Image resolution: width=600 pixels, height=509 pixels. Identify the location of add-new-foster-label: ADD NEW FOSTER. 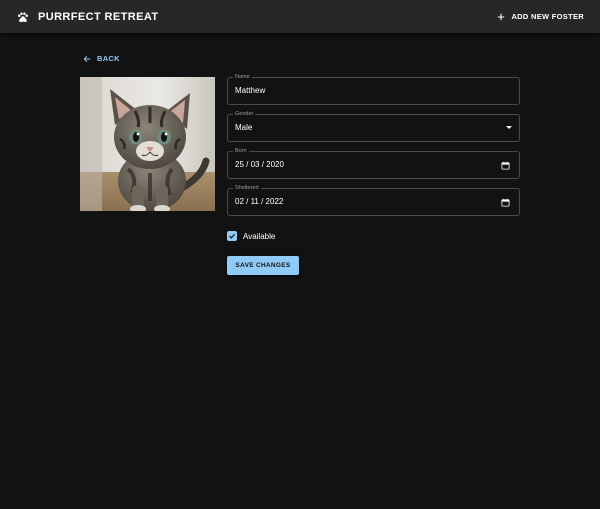
(547, 16).